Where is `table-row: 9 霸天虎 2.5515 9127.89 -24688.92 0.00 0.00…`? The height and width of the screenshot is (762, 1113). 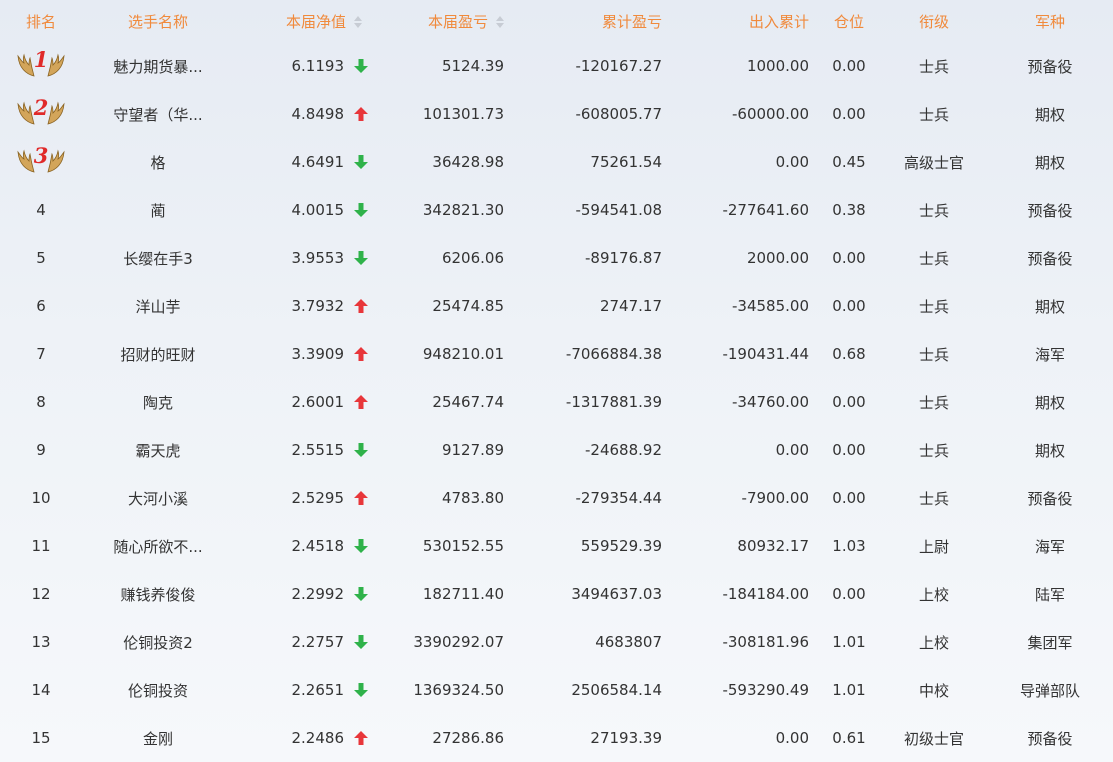 table-row: 9 霸天虎 2.5515 9127.89 -24688.92 0.00 0.00… is located at coordinates (556, 450).